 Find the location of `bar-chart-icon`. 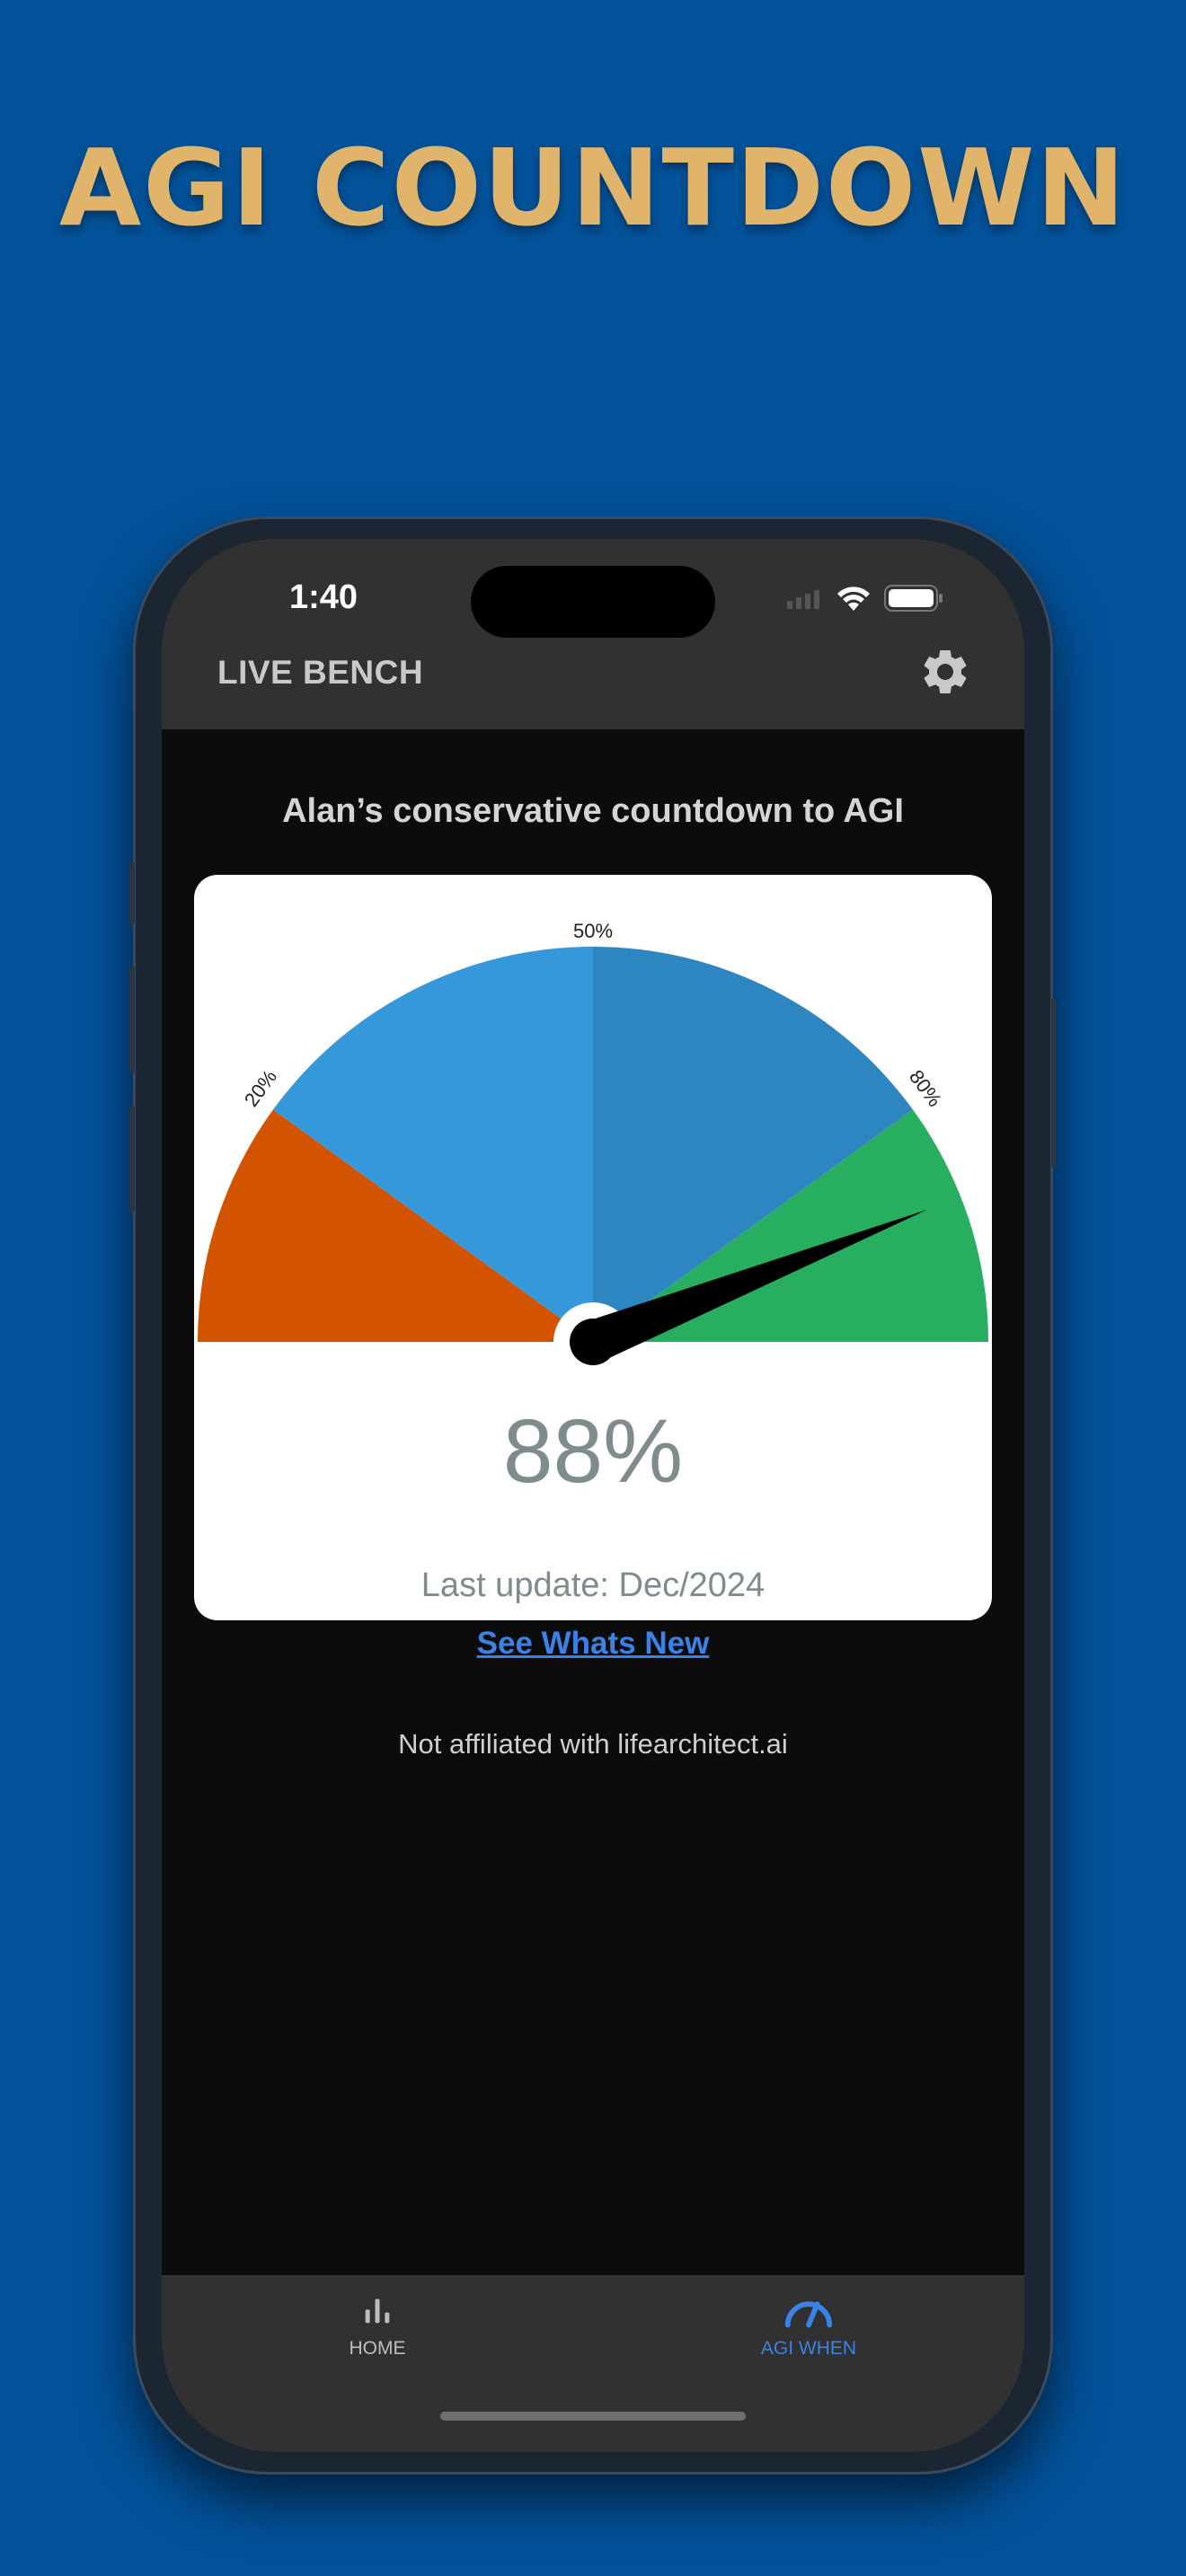

bar-chart-icon is located at coordinates (377, 2311).